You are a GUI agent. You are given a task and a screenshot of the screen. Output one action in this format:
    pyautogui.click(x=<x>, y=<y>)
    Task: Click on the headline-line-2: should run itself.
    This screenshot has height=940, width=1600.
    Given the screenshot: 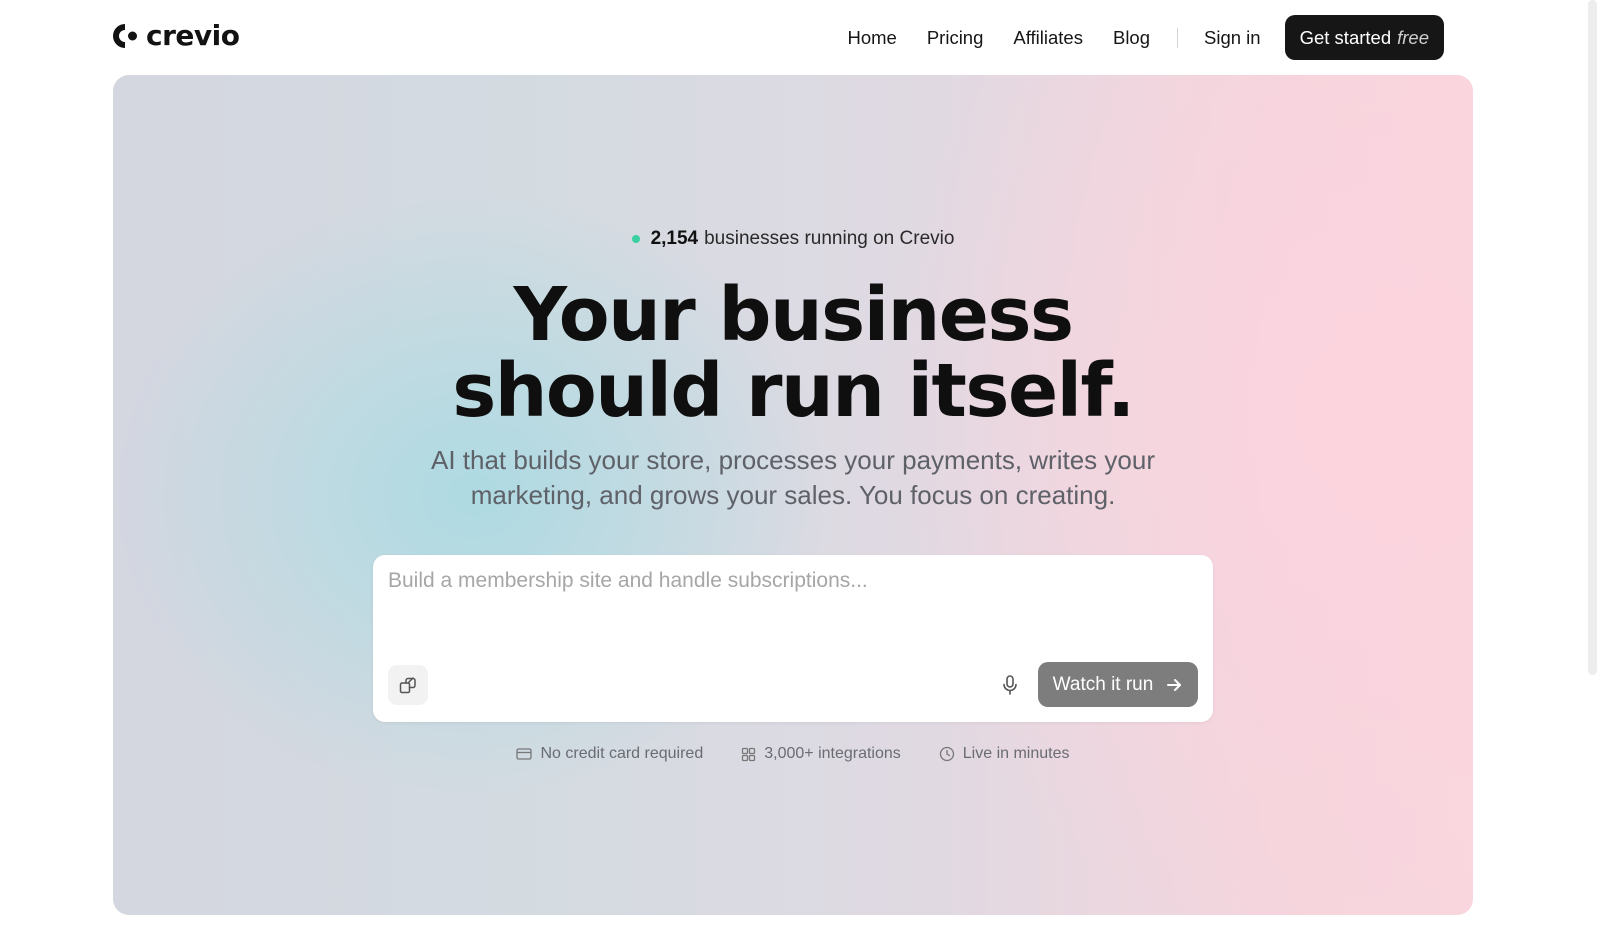 What is the action you would take?
    pyautogui.click(x=793, y=391)
    